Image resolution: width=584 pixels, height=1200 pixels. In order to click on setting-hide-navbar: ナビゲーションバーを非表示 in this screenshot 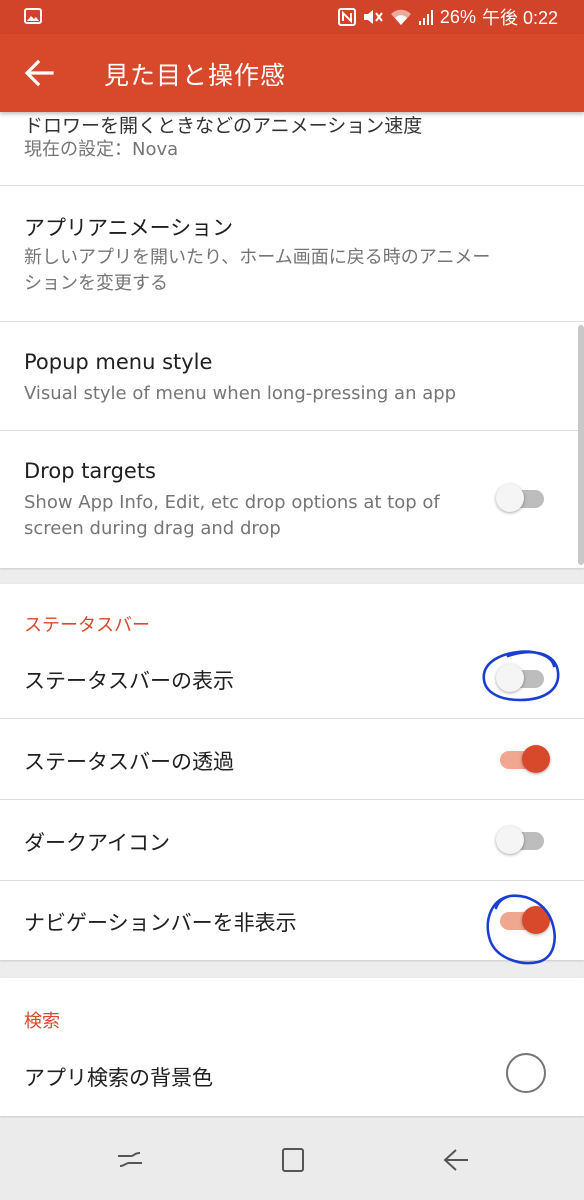, I will do `click(292, 920)`.